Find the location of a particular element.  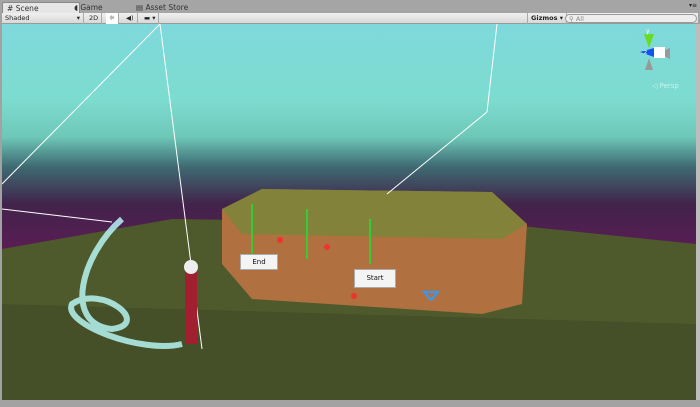

tab-asset-store: ▤ Asset Store is located at coordinates (162, 7).